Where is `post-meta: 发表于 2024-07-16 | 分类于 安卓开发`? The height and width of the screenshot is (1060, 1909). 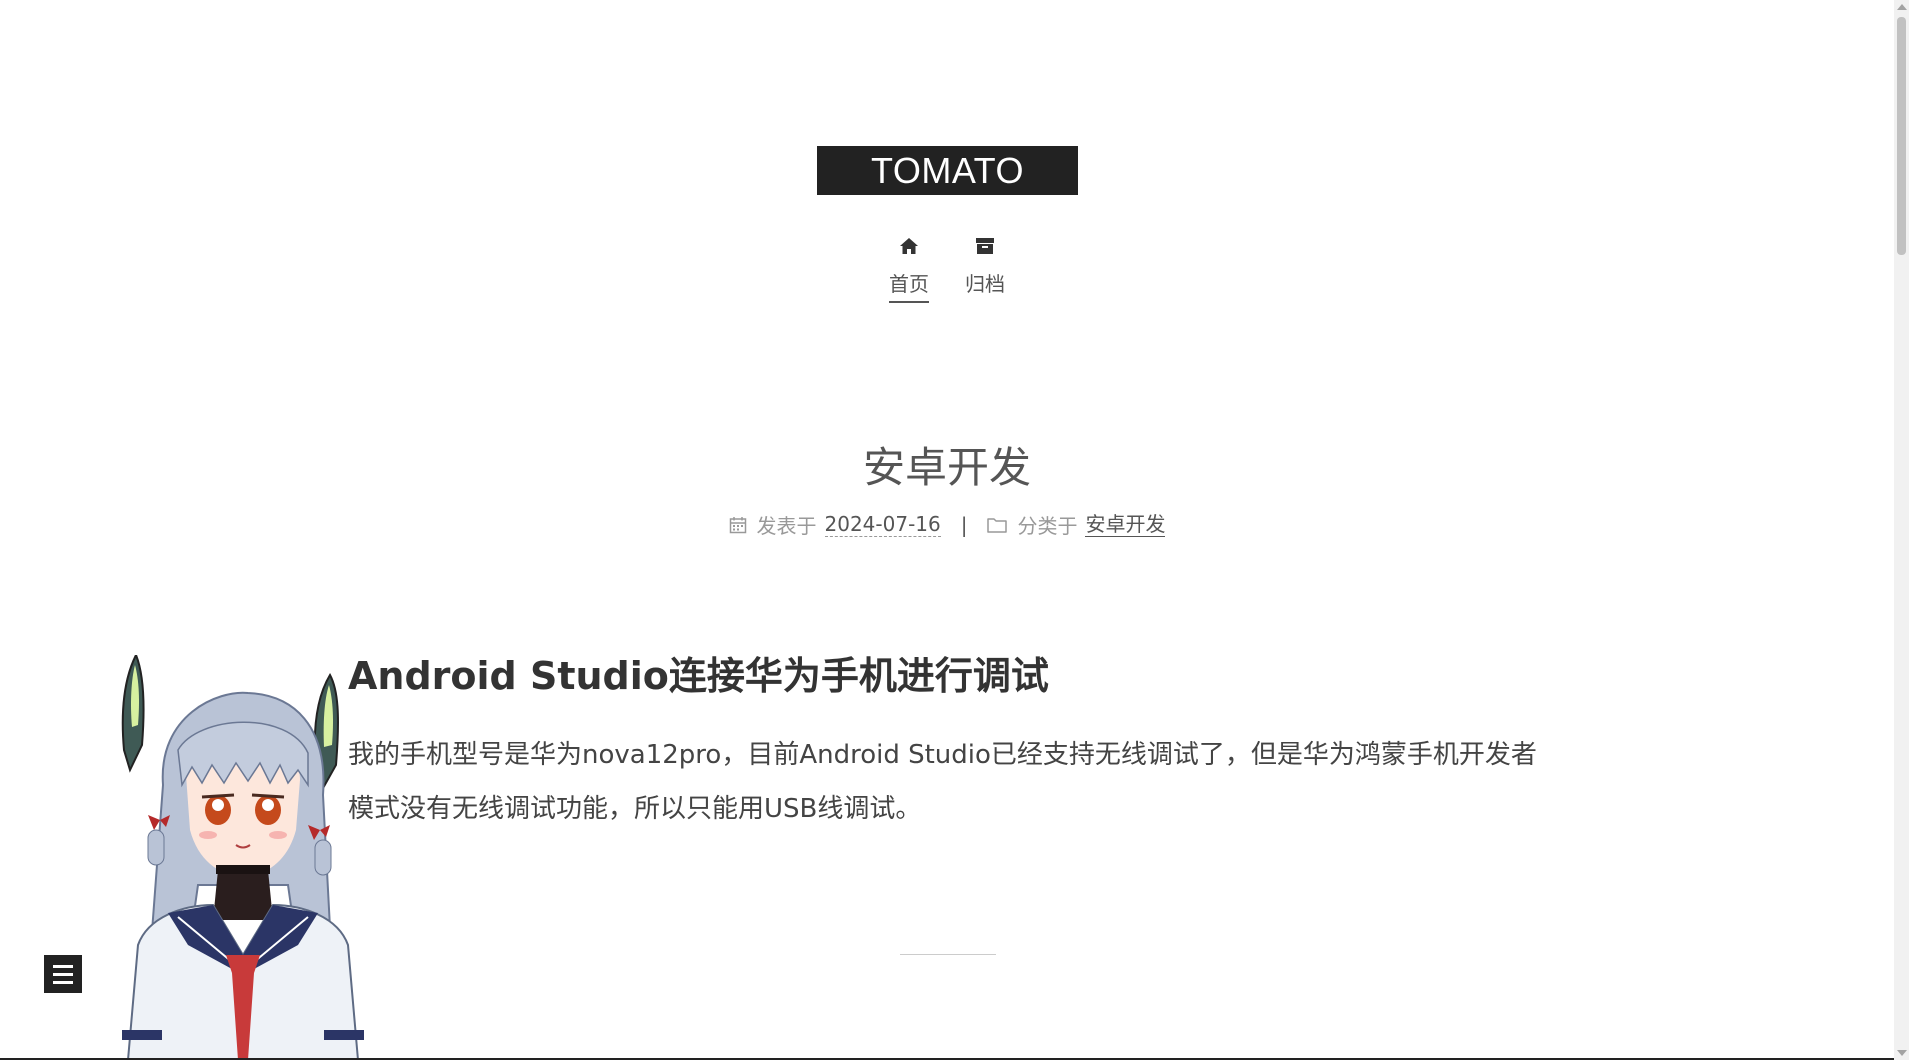 post-meta: 发表于 2024-07-16 | 分类于 安卓开发 is located at coordinates (947, 524).